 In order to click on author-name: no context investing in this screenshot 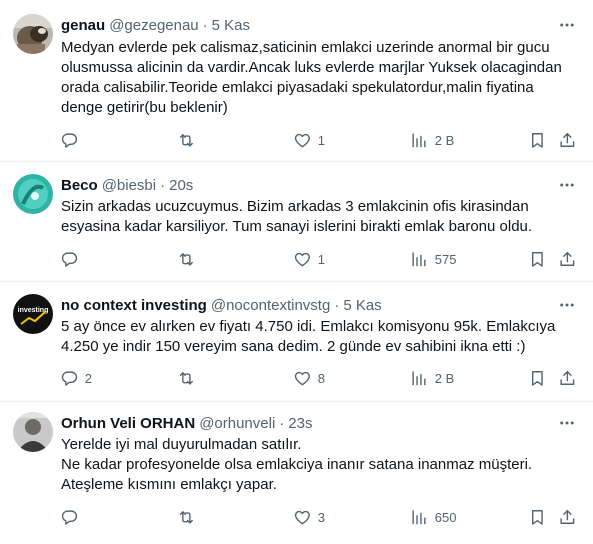, I will do `click(134, 305)`.